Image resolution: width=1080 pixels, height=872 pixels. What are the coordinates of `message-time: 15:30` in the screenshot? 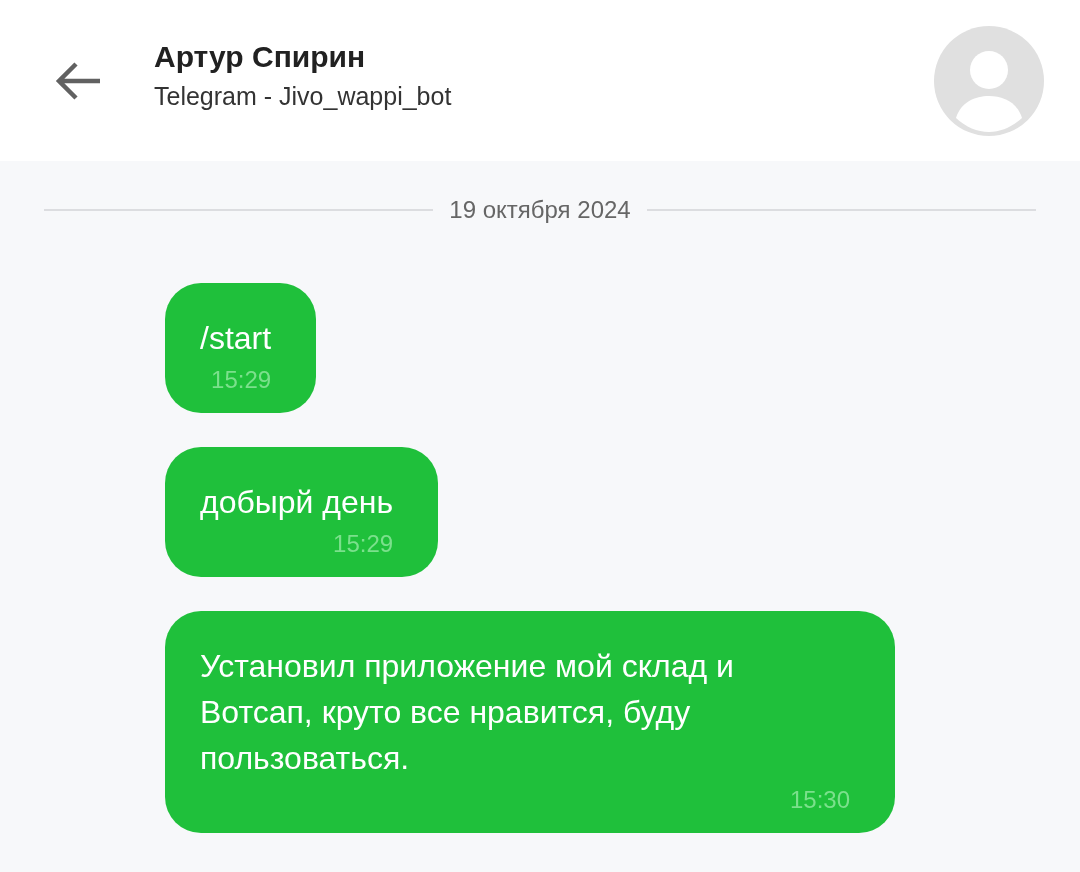 It's located at (819, 800).